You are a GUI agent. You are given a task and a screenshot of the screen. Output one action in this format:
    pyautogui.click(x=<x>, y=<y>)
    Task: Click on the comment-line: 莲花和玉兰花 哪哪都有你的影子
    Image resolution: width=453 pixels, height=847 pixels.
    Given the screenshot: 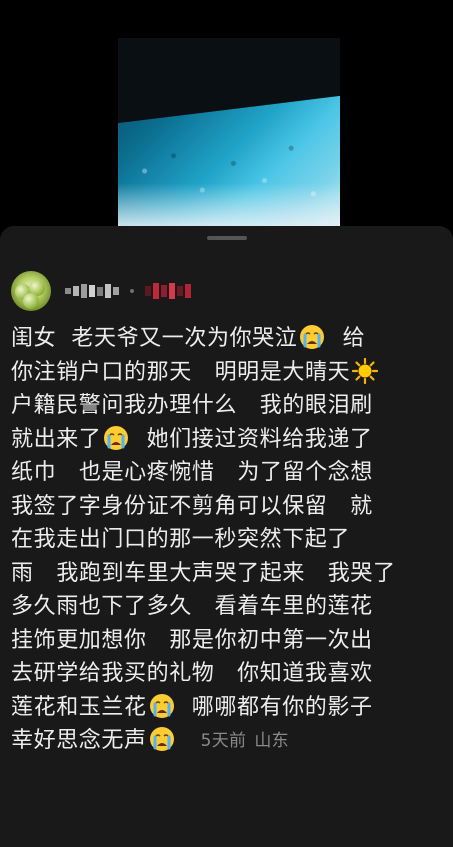 What is the action you would take?
    pyautogui.click(x=192, y=706)
    